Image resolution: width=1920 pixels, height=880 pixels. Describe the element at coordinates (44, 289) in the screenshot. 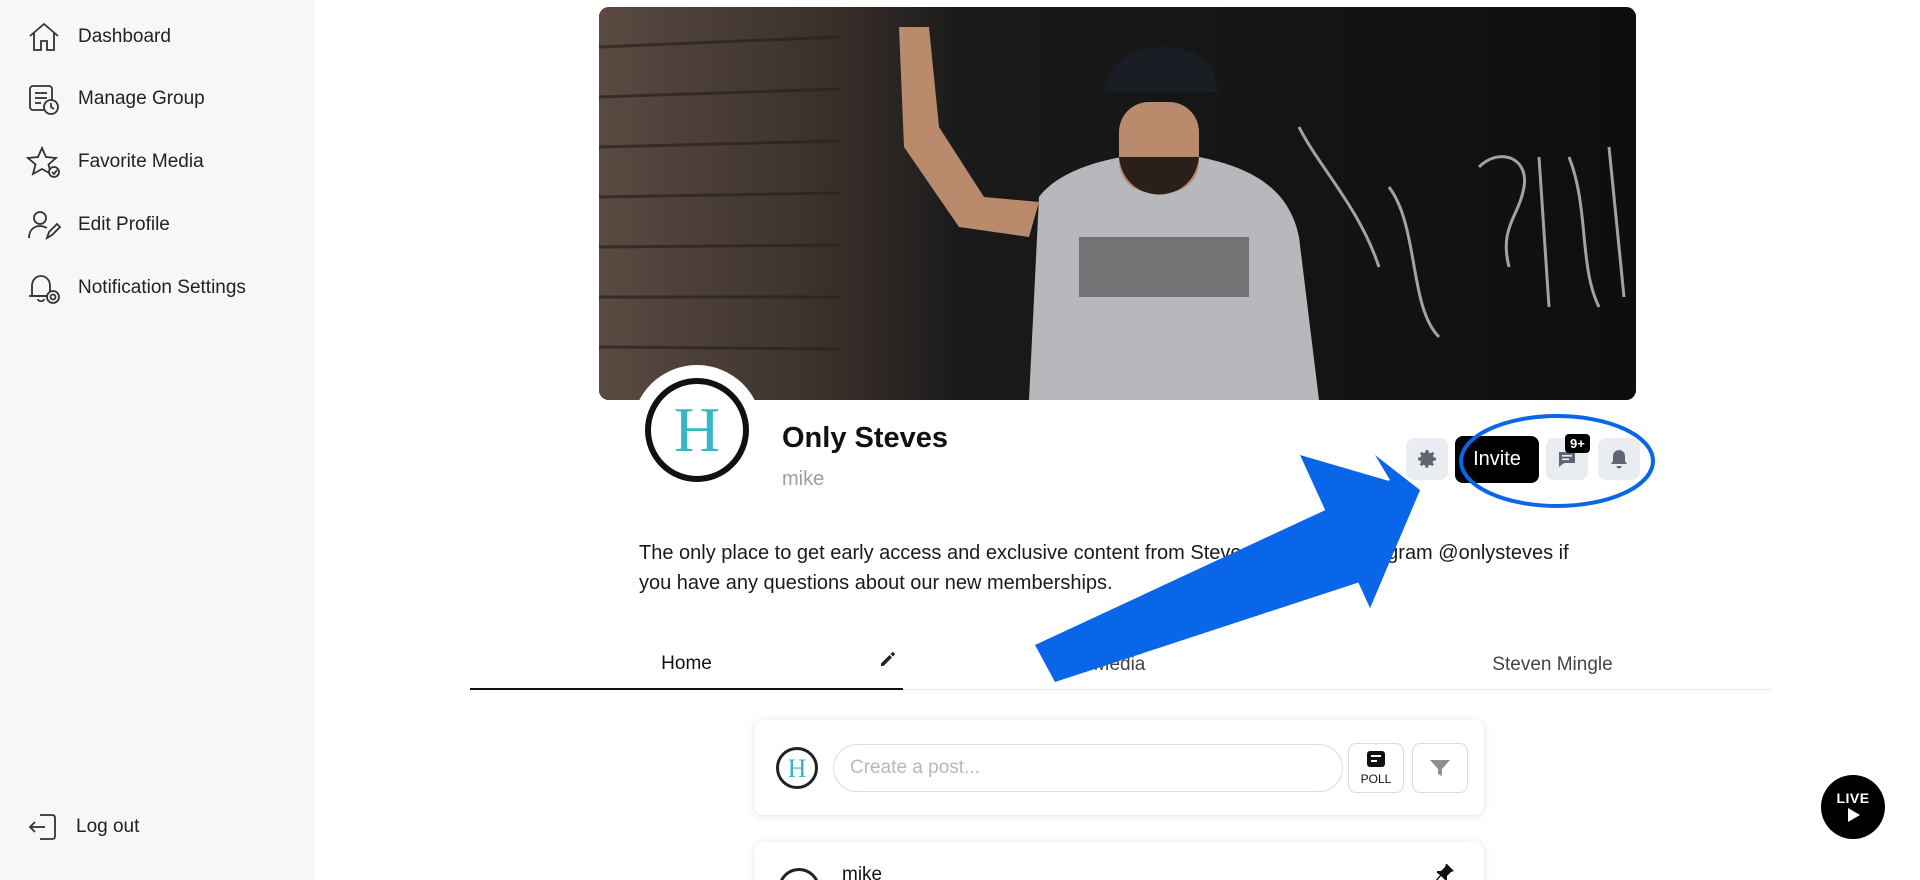

I see `notification-settings-icon` at that location.